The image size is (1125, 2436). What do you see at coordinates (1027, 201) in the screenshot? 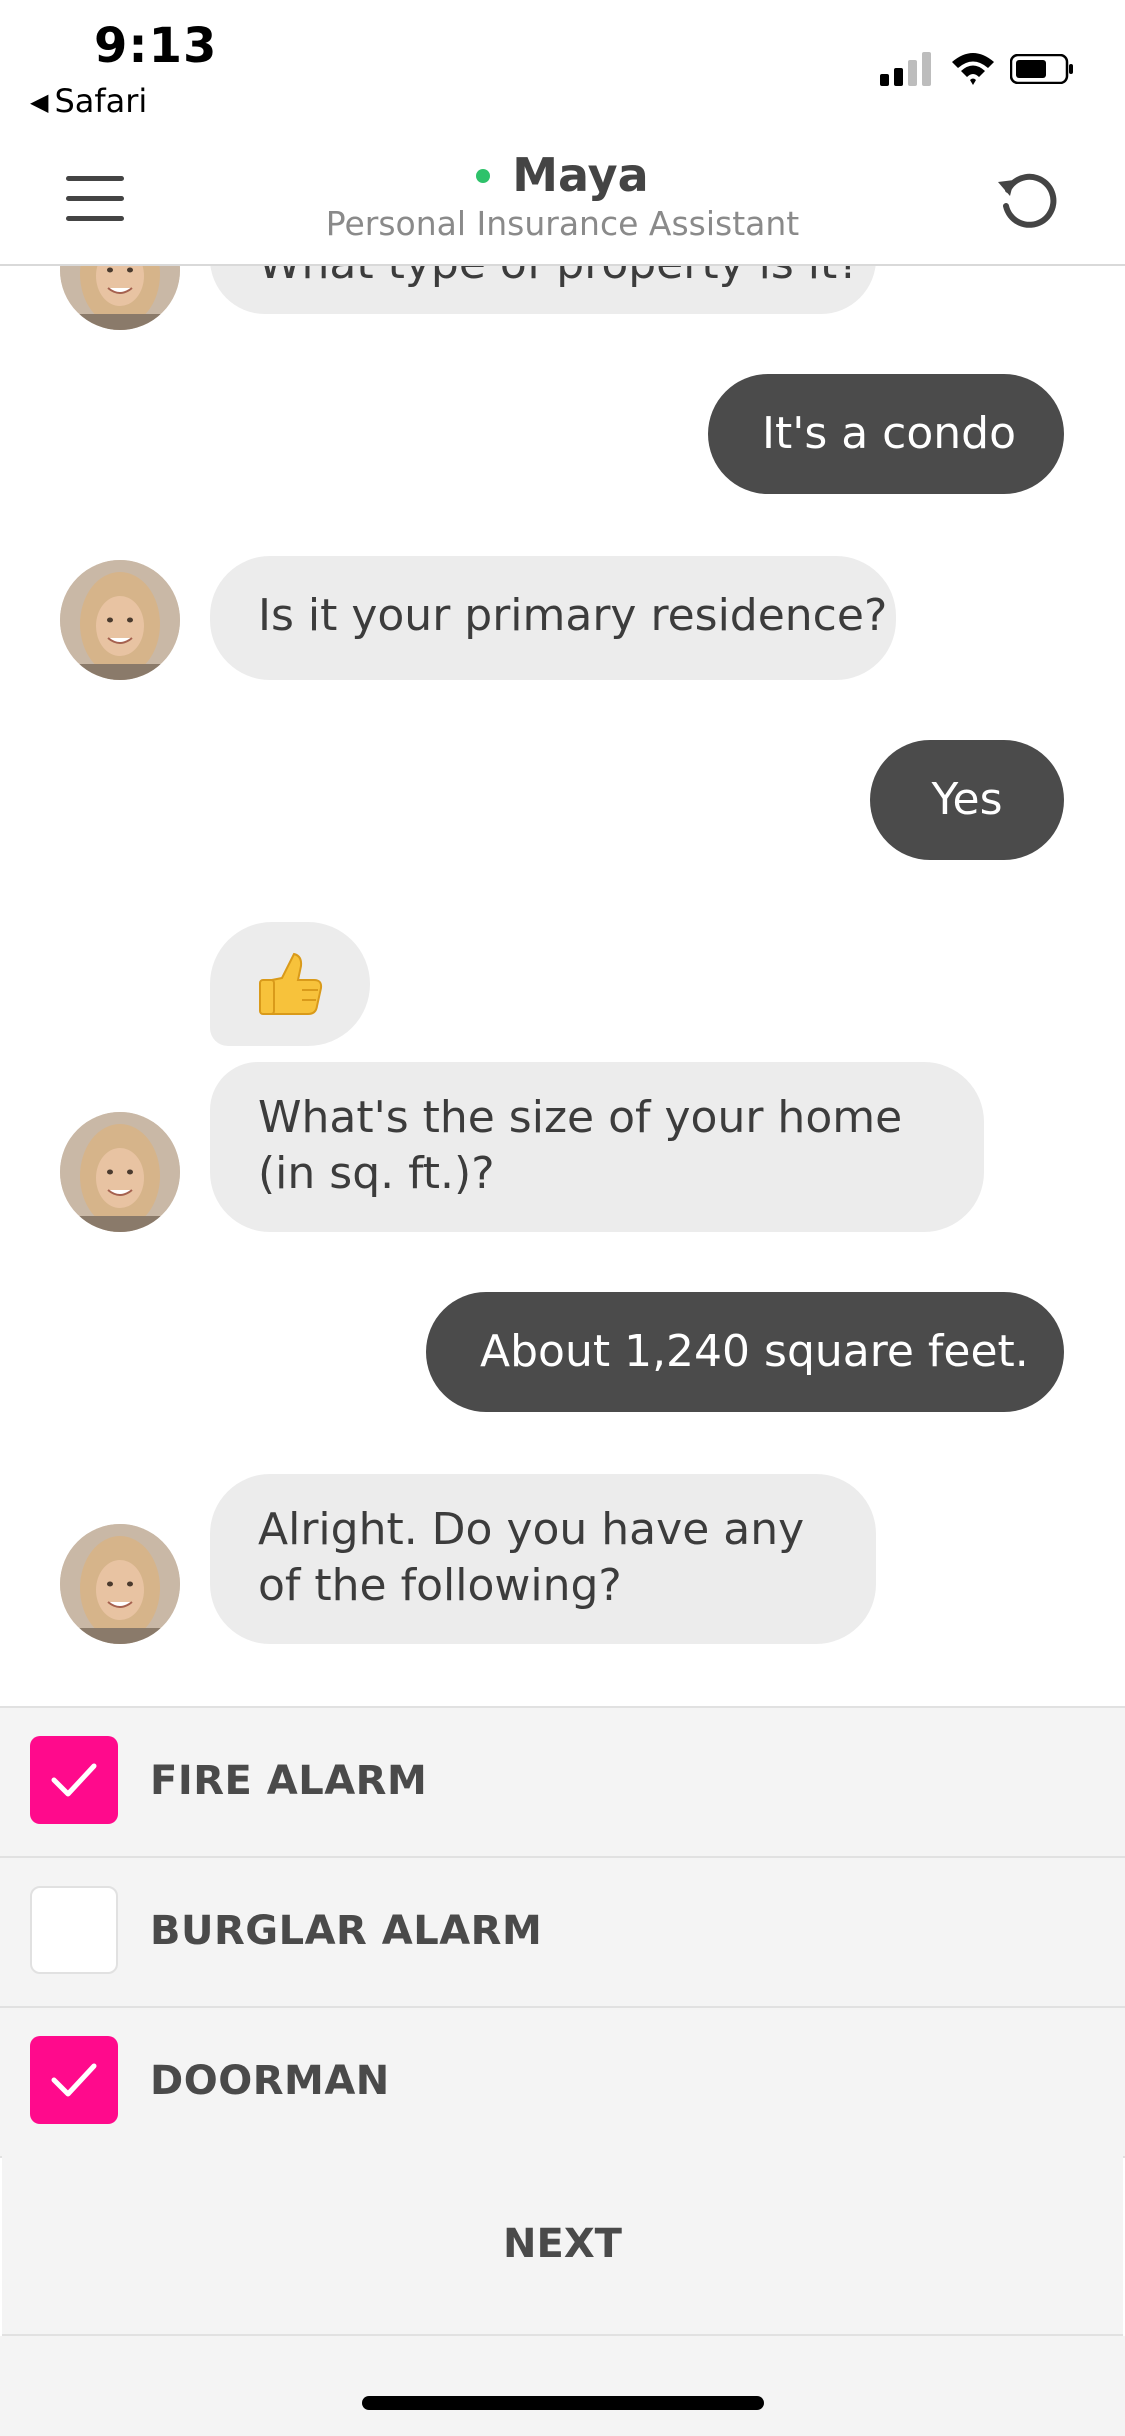
I see `restart-icon` at bounding box center [1027, 201].